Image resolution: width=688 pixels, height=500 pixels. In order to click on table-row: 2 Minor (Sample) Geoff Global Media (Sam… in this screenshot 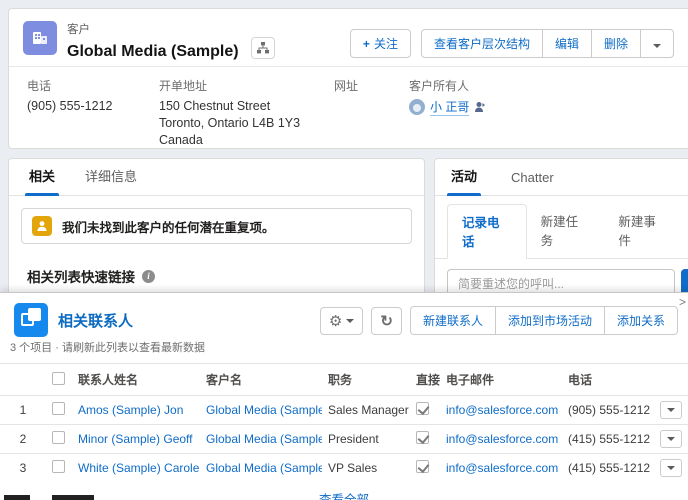, I will do `click(344, 439)`.